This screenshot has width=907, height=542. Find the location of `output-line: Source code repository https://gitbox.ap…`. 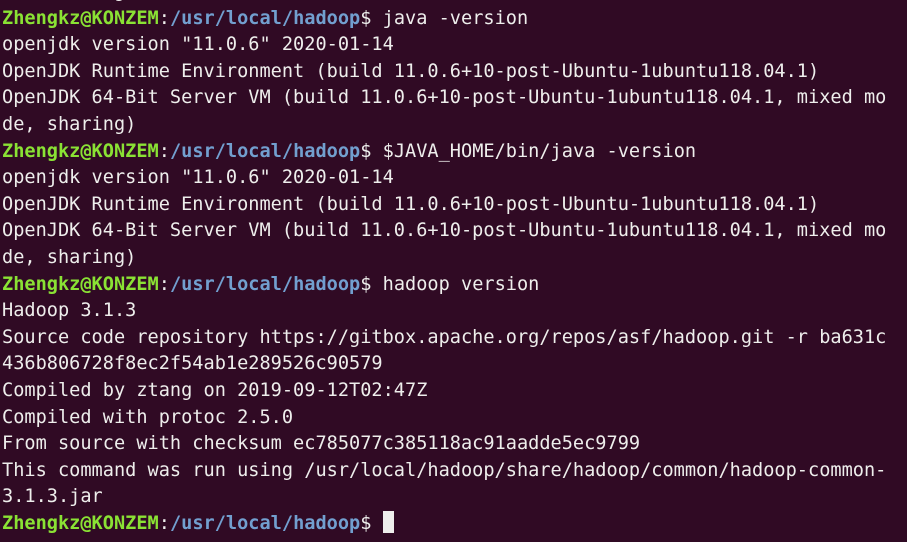

output-line: Source code repository https://gitbox.ap… is located at coordinates (454, 338).